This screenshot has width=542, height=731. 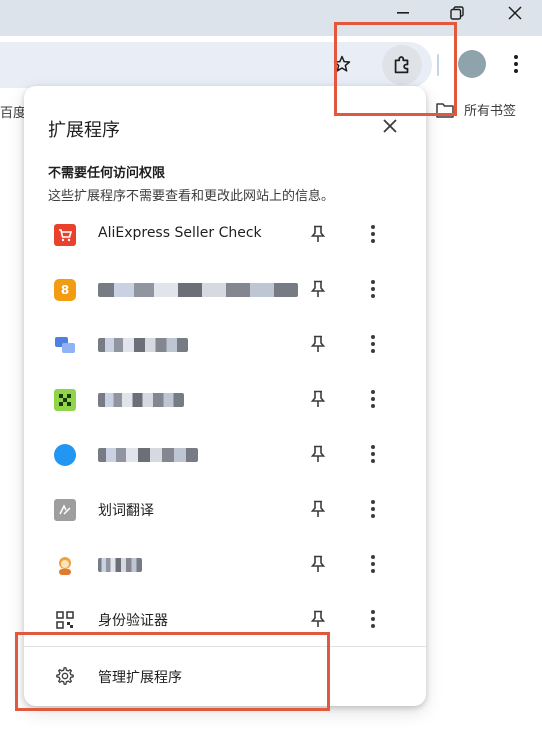 I want to click on title-bar, so click(x=271, y=18).